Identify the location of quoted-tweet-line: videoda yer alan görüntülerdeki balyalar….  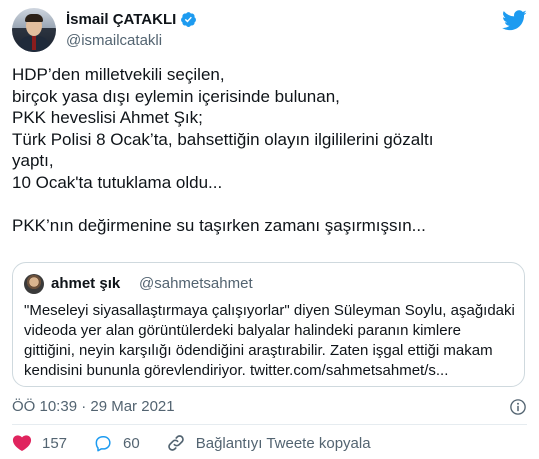
(242, 330).